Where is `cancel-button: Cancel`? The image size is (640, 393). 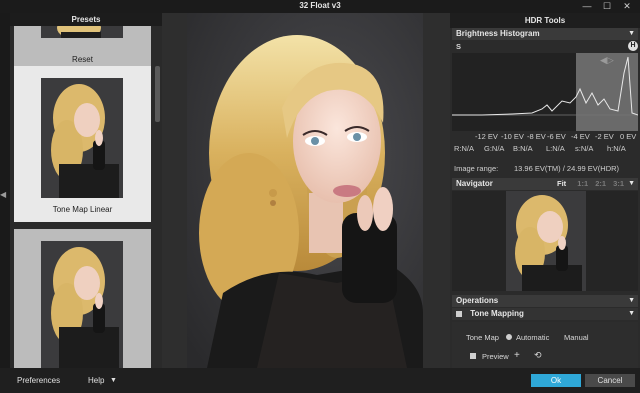
cancel-button: Cancel is located at coordinates (610, 380).